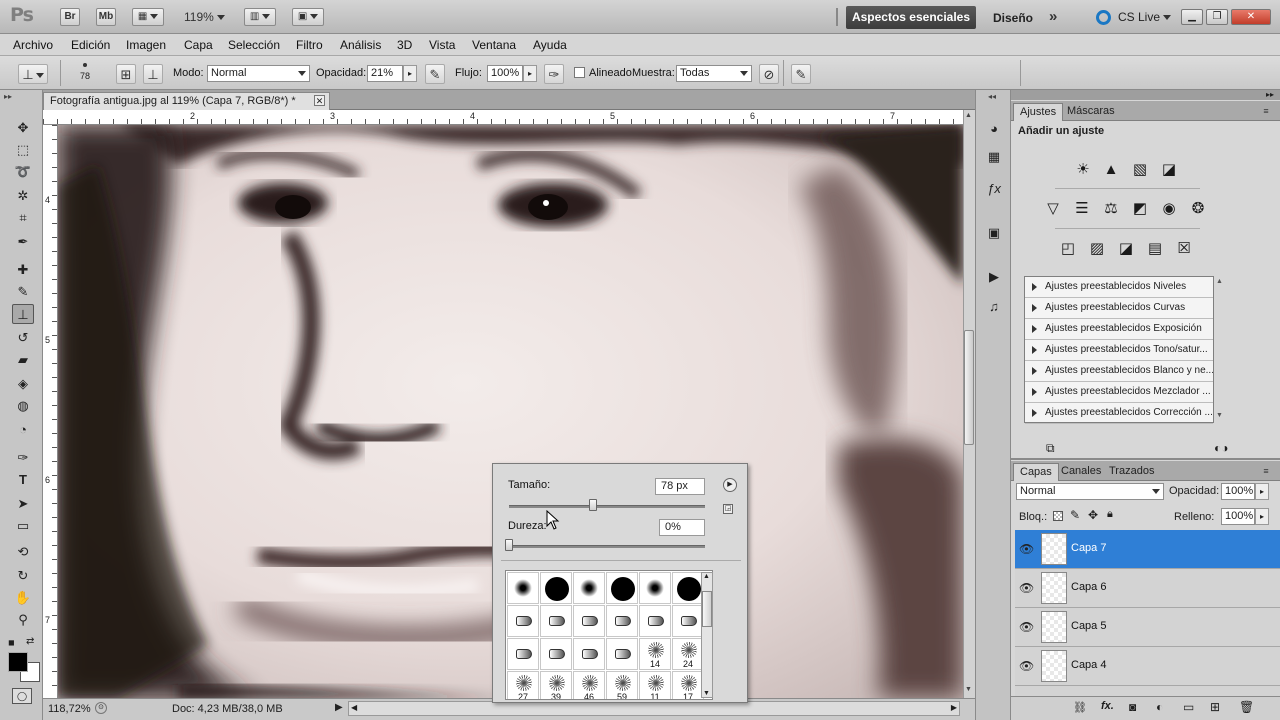 This screenshot has height=720, width=1280. Describe the element at coordinates (579, 72) in the screenshot. I see `aligned-checkbox` at that location.